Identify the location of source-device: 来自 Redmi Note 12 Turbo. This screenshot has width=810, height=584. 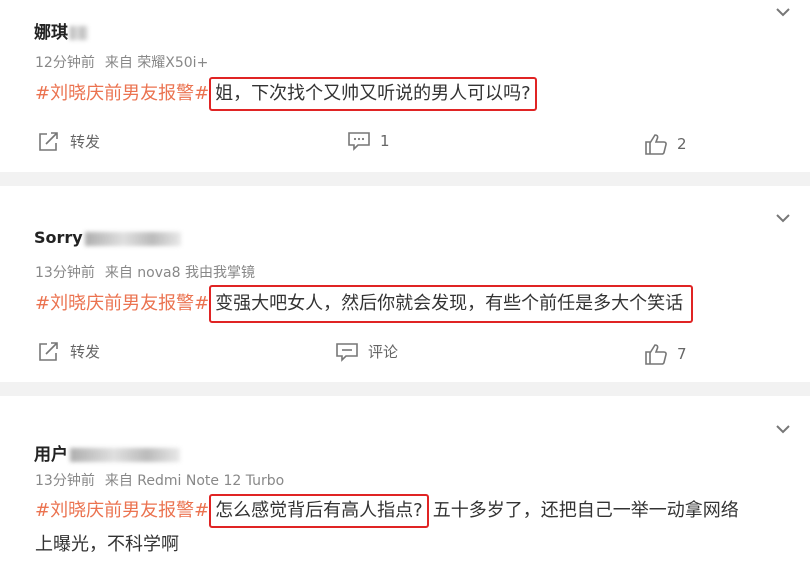
(194, 481).